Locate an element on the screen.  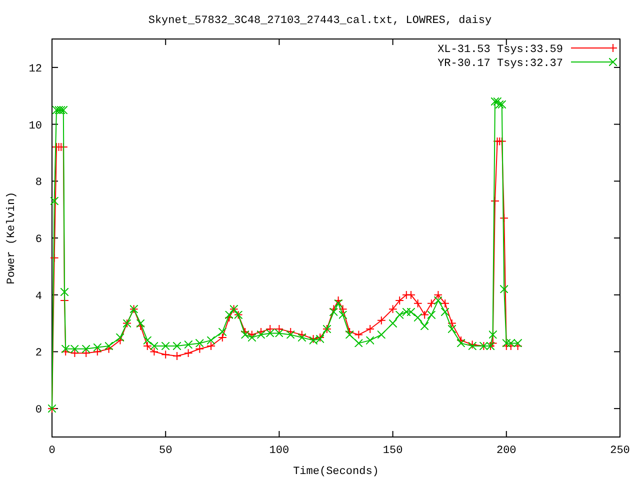
y-tick-label: 4 is located at coordinates (38, 296).